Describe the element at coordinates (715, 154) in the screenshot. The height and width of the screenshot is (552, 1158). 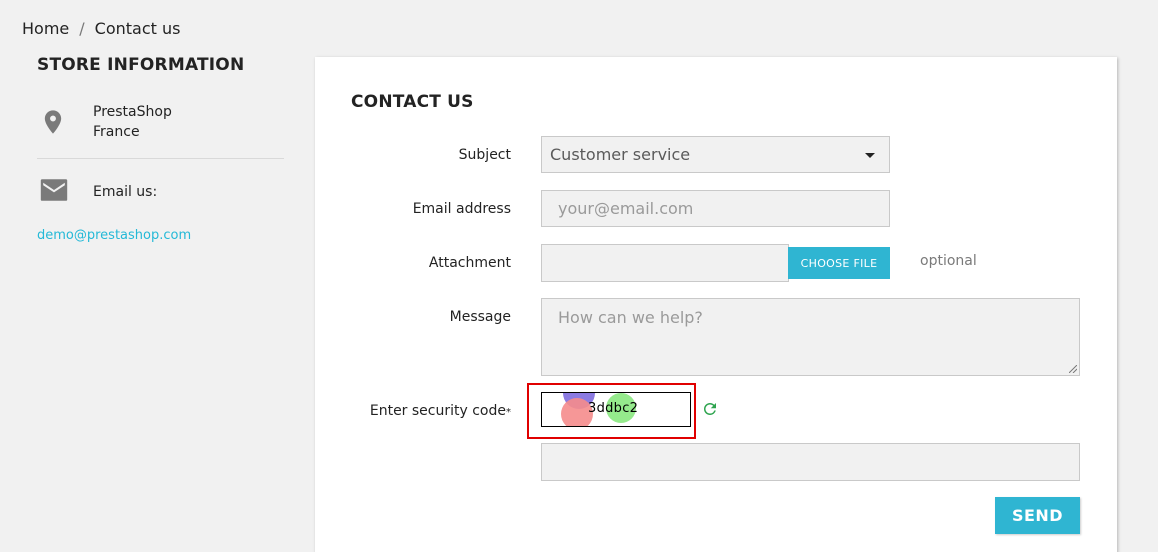
I see `subject-select: Customer service` at that location.